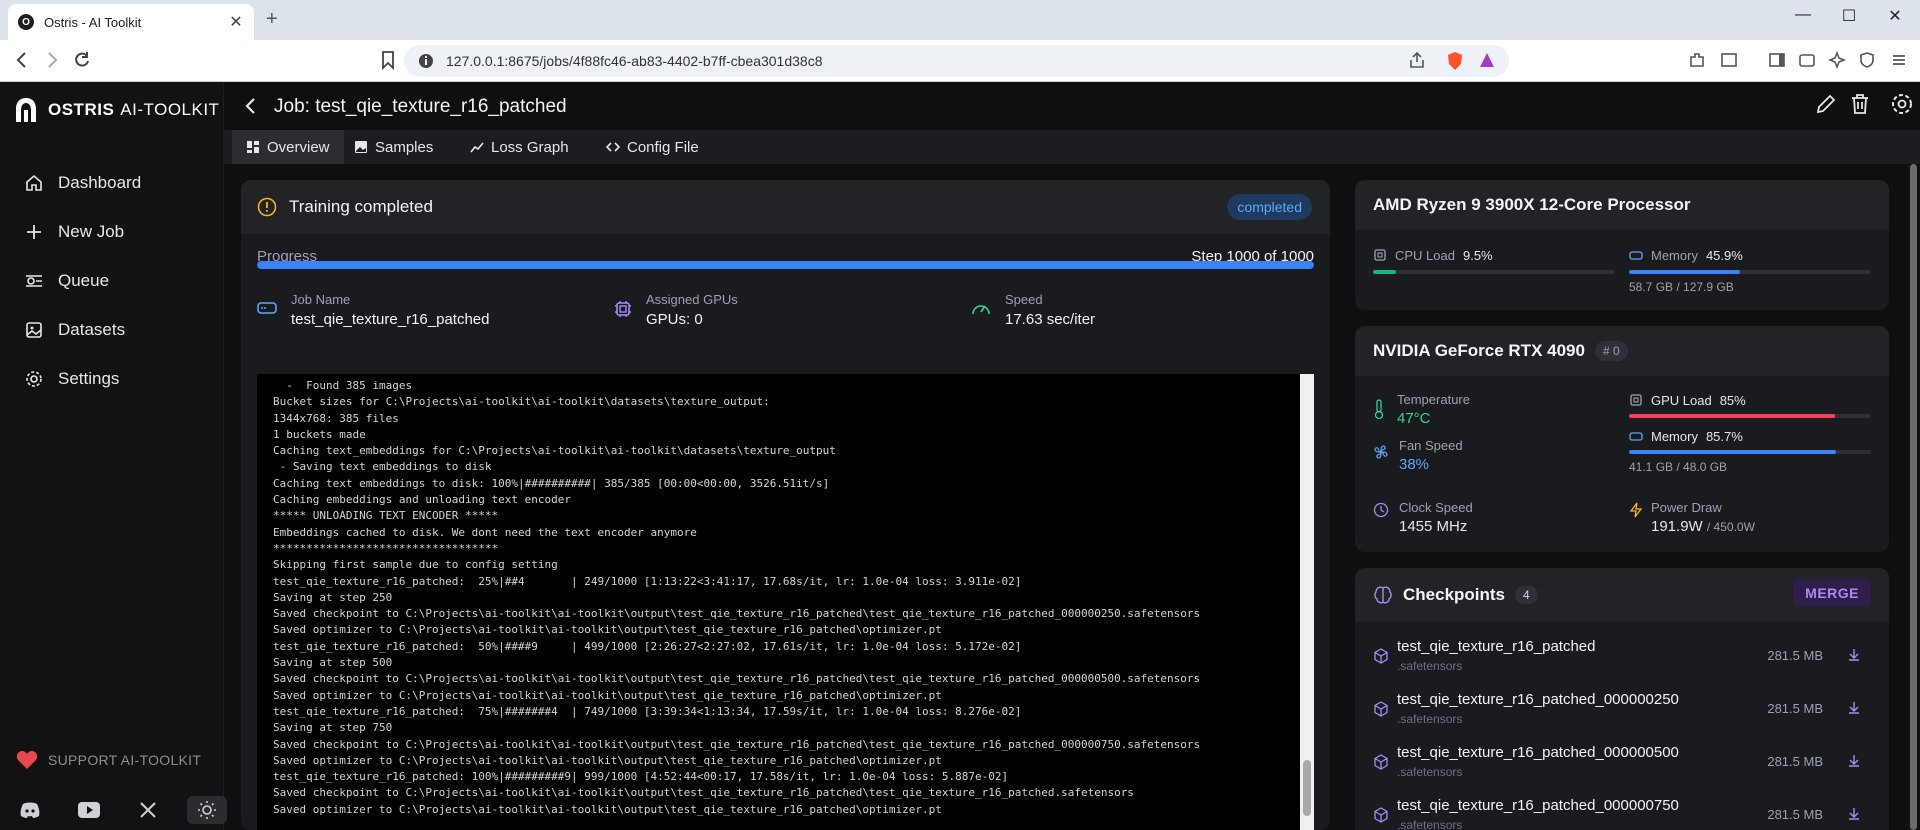 The width and height of the screenshot is (1920, 830). Describe the element at coordinates (108, 760) in the screenshot. I see `support-link: SUPPORT AI-TOOLKIT` at that location.